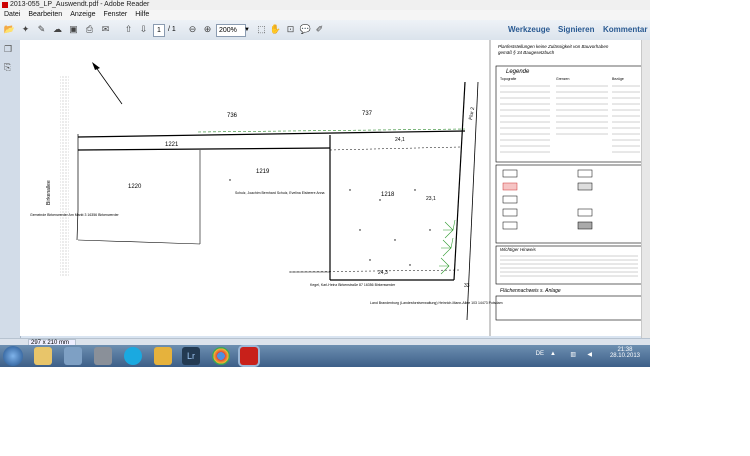 The image size is (750, 456). What do you see at coordinates (133, 356) in the screenshot?
I see `skype-taskbar-icon` at bounding box center [133, 356].